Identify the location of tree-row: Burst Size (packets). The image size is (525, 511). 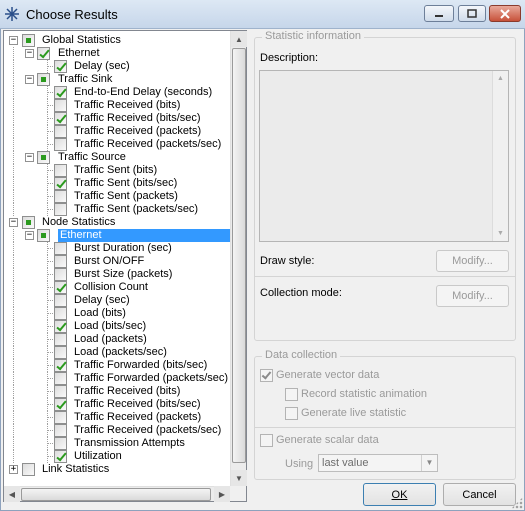
(117, 274).